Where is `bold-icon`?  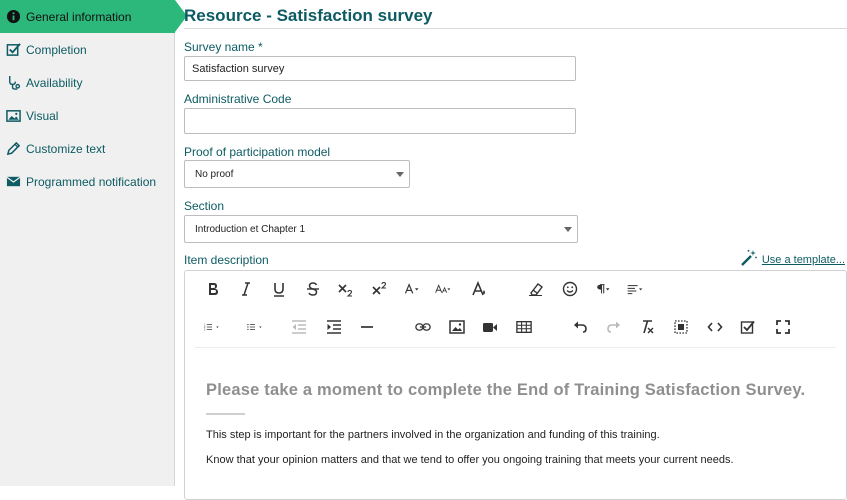 bold-icon is located at coordinates (213, 290).